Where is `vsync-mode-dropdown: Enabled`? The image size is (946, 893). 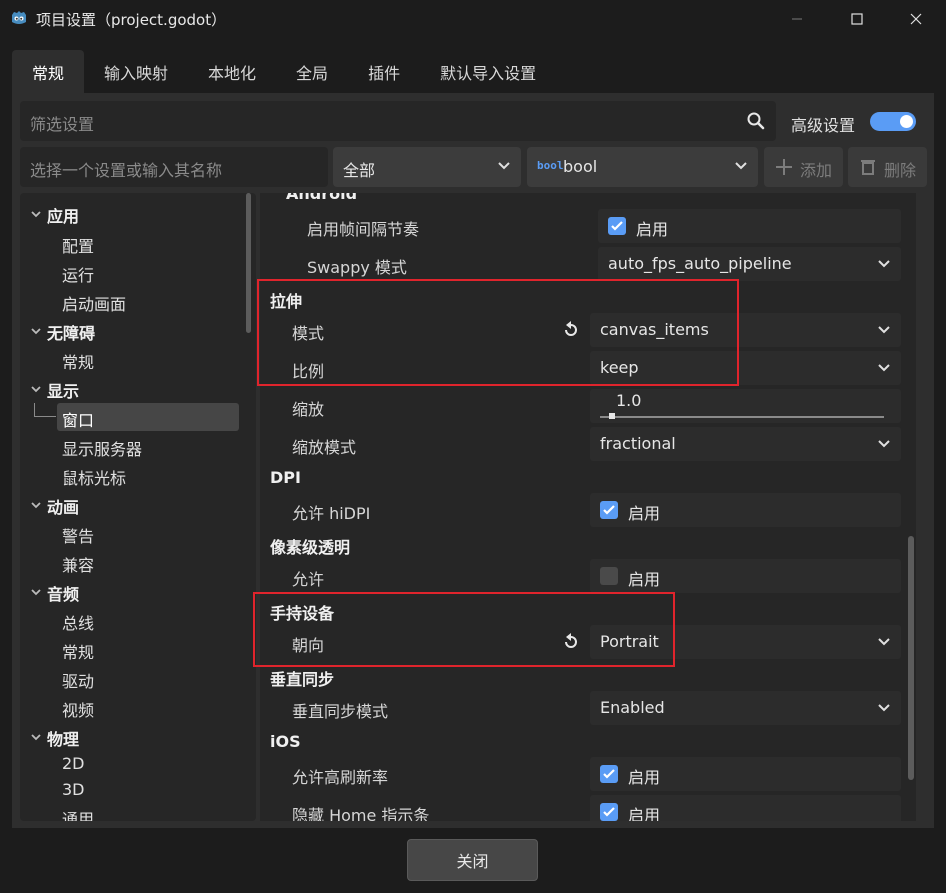
vsync-mode-dropdown: Enabled is located at coordinates (745, 708).